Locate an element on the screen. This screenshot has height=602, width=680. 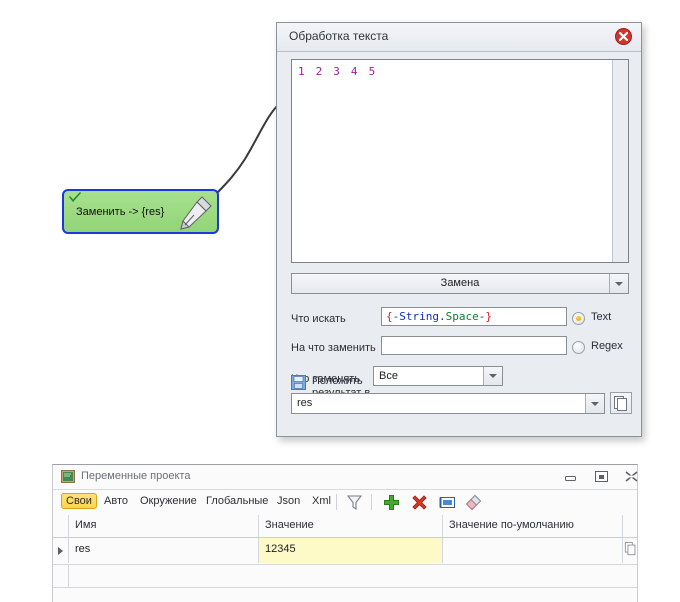
result-variable-combo: res is located at coordinates (448, 403).